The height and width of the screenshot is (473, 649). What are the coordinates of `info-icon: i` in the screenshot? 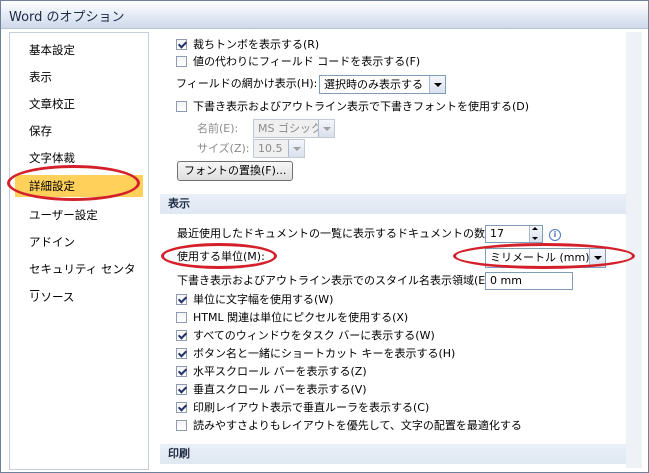 It's located at (555, 235).